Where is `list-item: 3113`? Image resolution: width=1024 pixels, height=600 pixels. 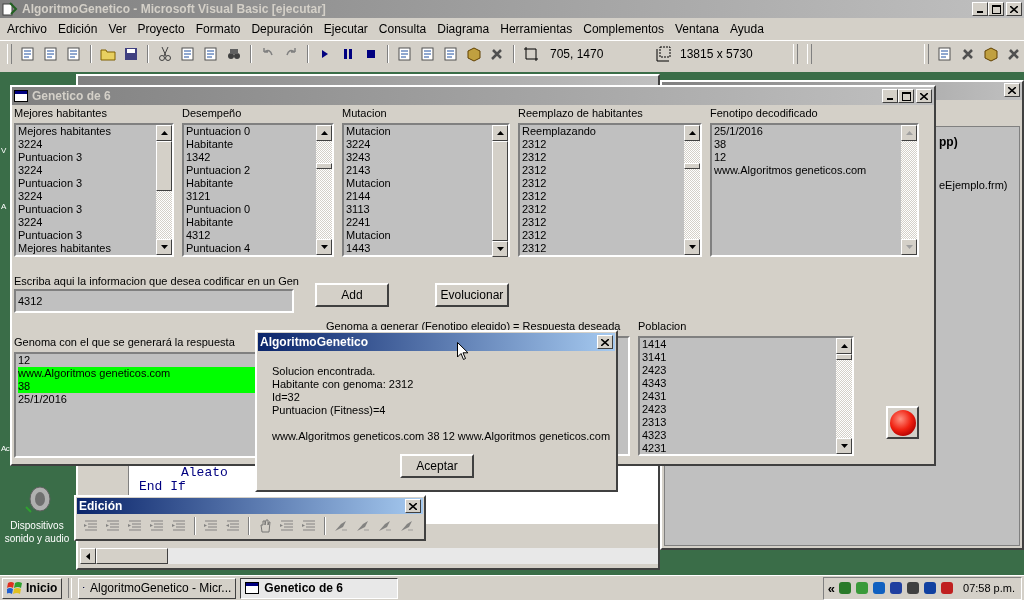 list-item: 3113 is located at coordinates (419, 209).